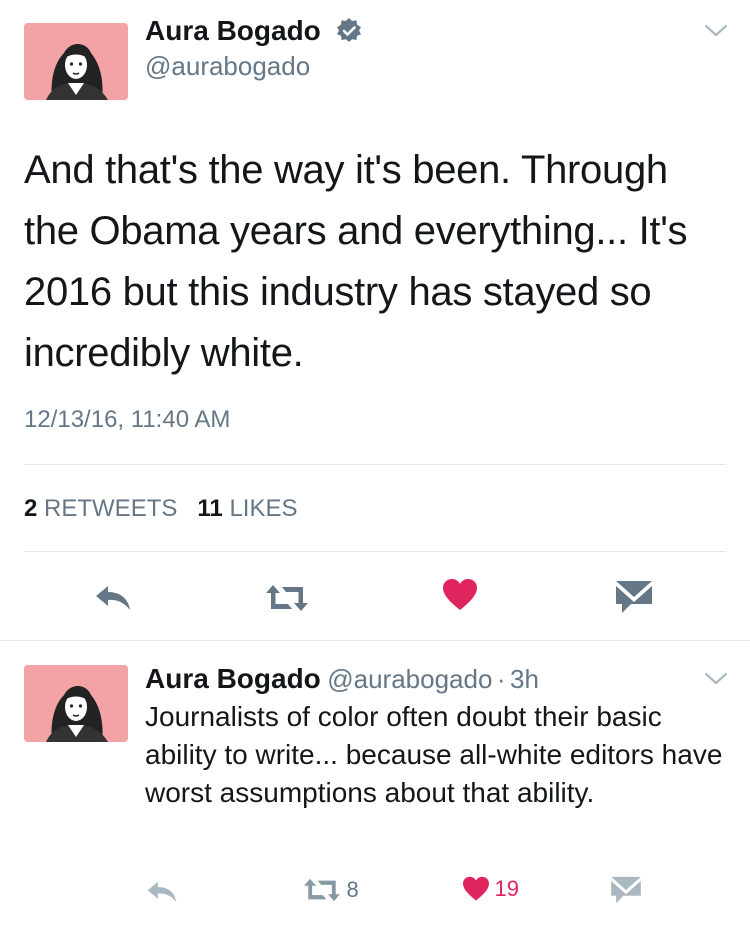 This screenshot has width=750, height=926. Describe the element at coordinates (352, 889) in the screenshot. I see `reply-retweet-count: 8` at that location.